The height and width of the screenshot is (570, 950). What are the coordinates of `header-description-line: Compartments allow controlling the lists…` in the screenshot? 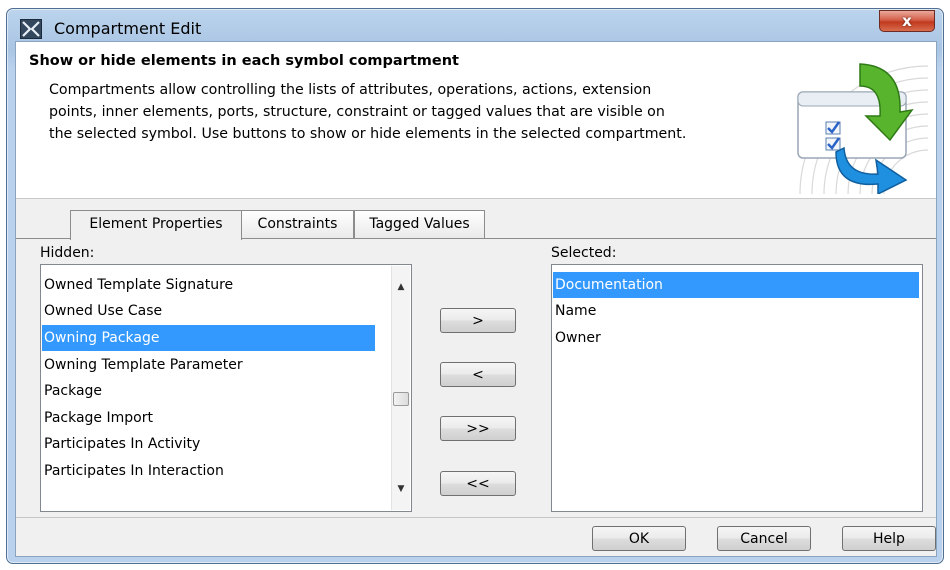 It's located at (350, 90).